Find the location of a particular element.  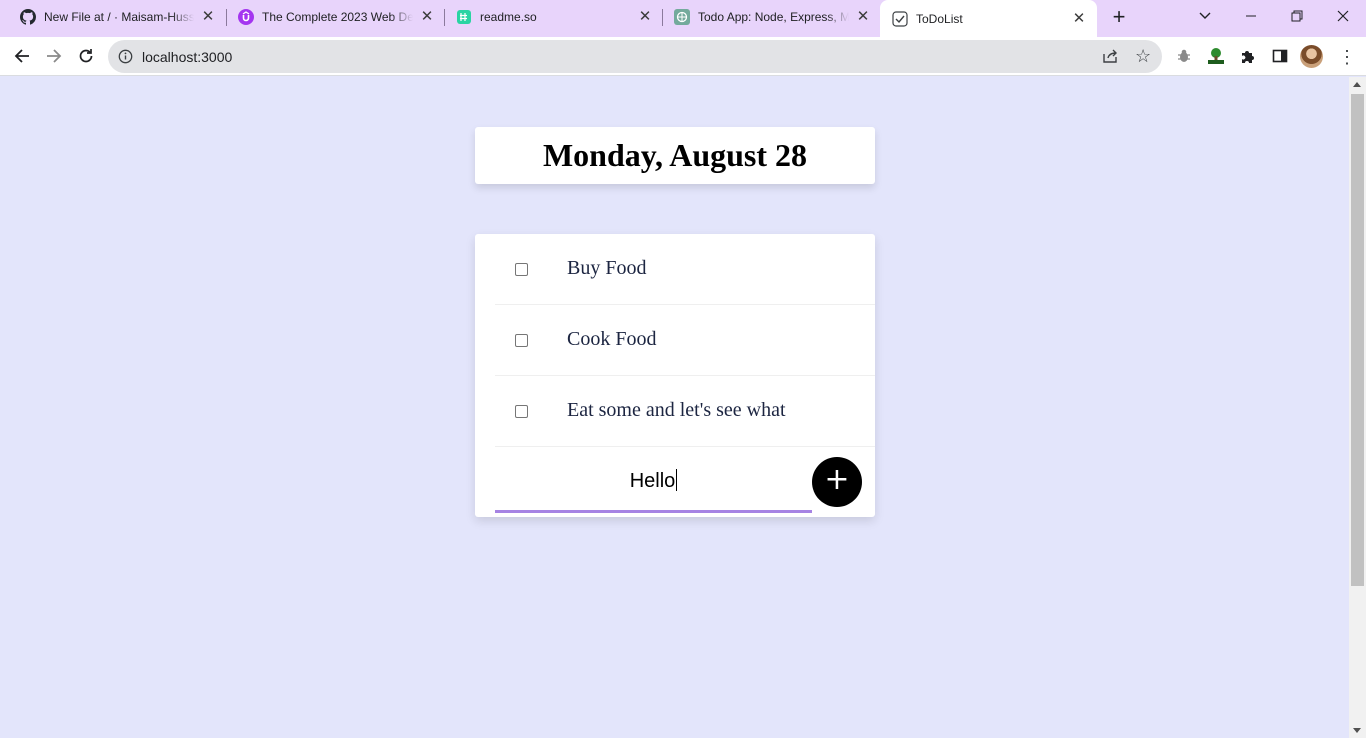

bookmark-star-icon: ☆ is located at coordinates (1143, 56).